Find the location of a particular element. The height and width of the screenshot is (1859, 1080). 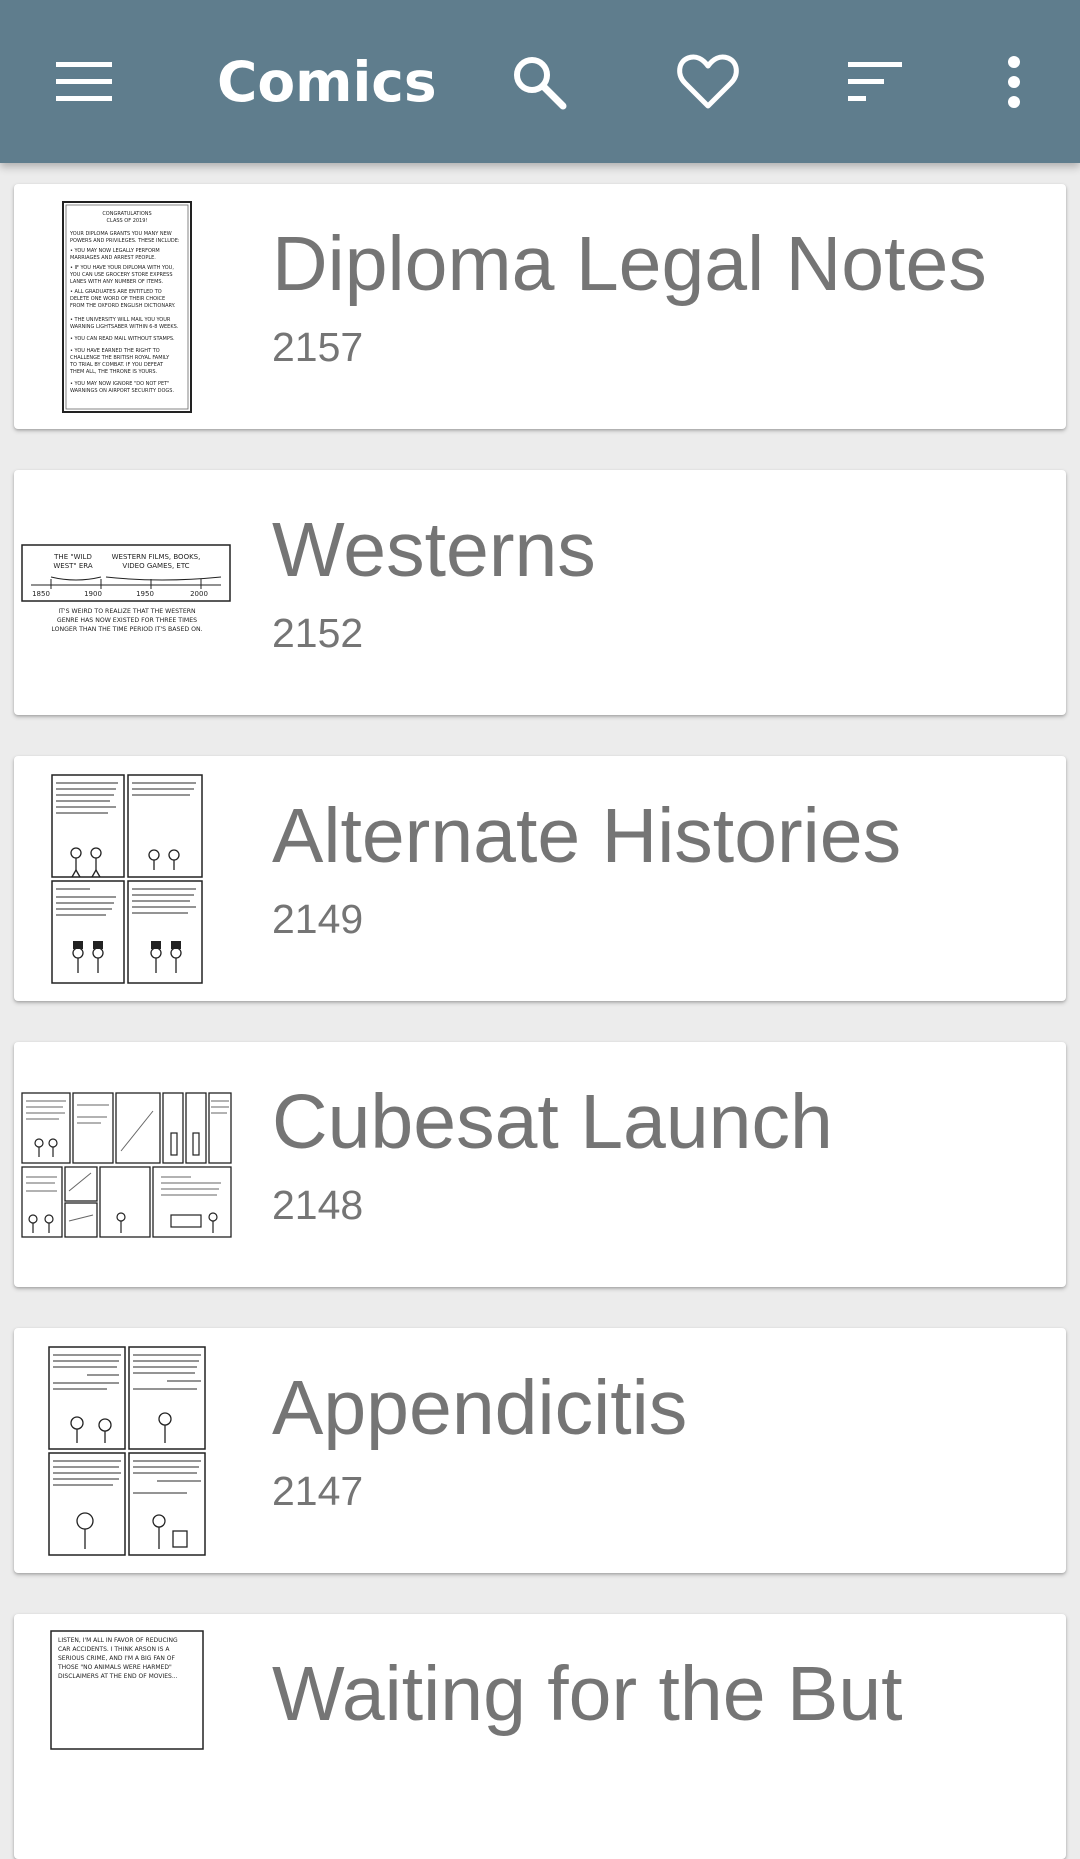

svg-text: THEM ALL, THE THRONE IS YOURS. is located at coordinates (113, 372).